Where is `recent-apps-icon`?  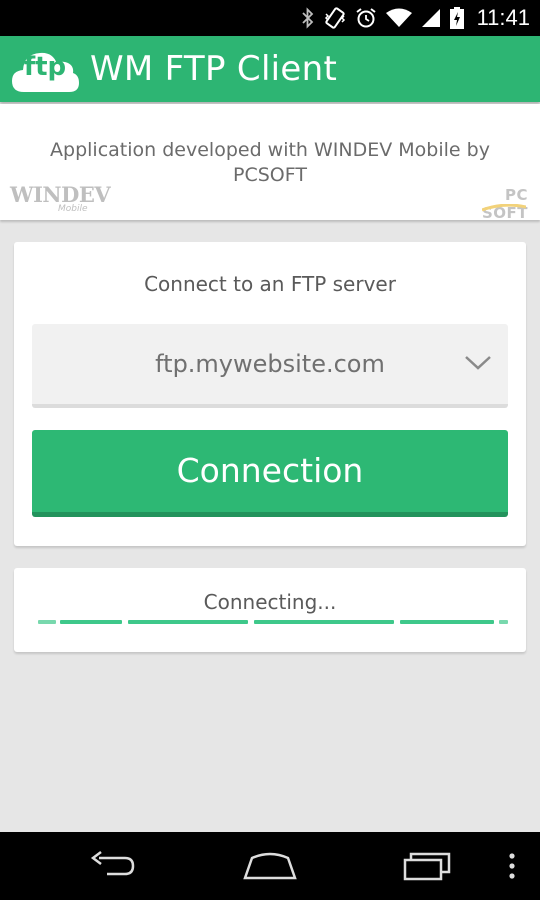
recent-apps-icon is located at coordinates (427, 866).